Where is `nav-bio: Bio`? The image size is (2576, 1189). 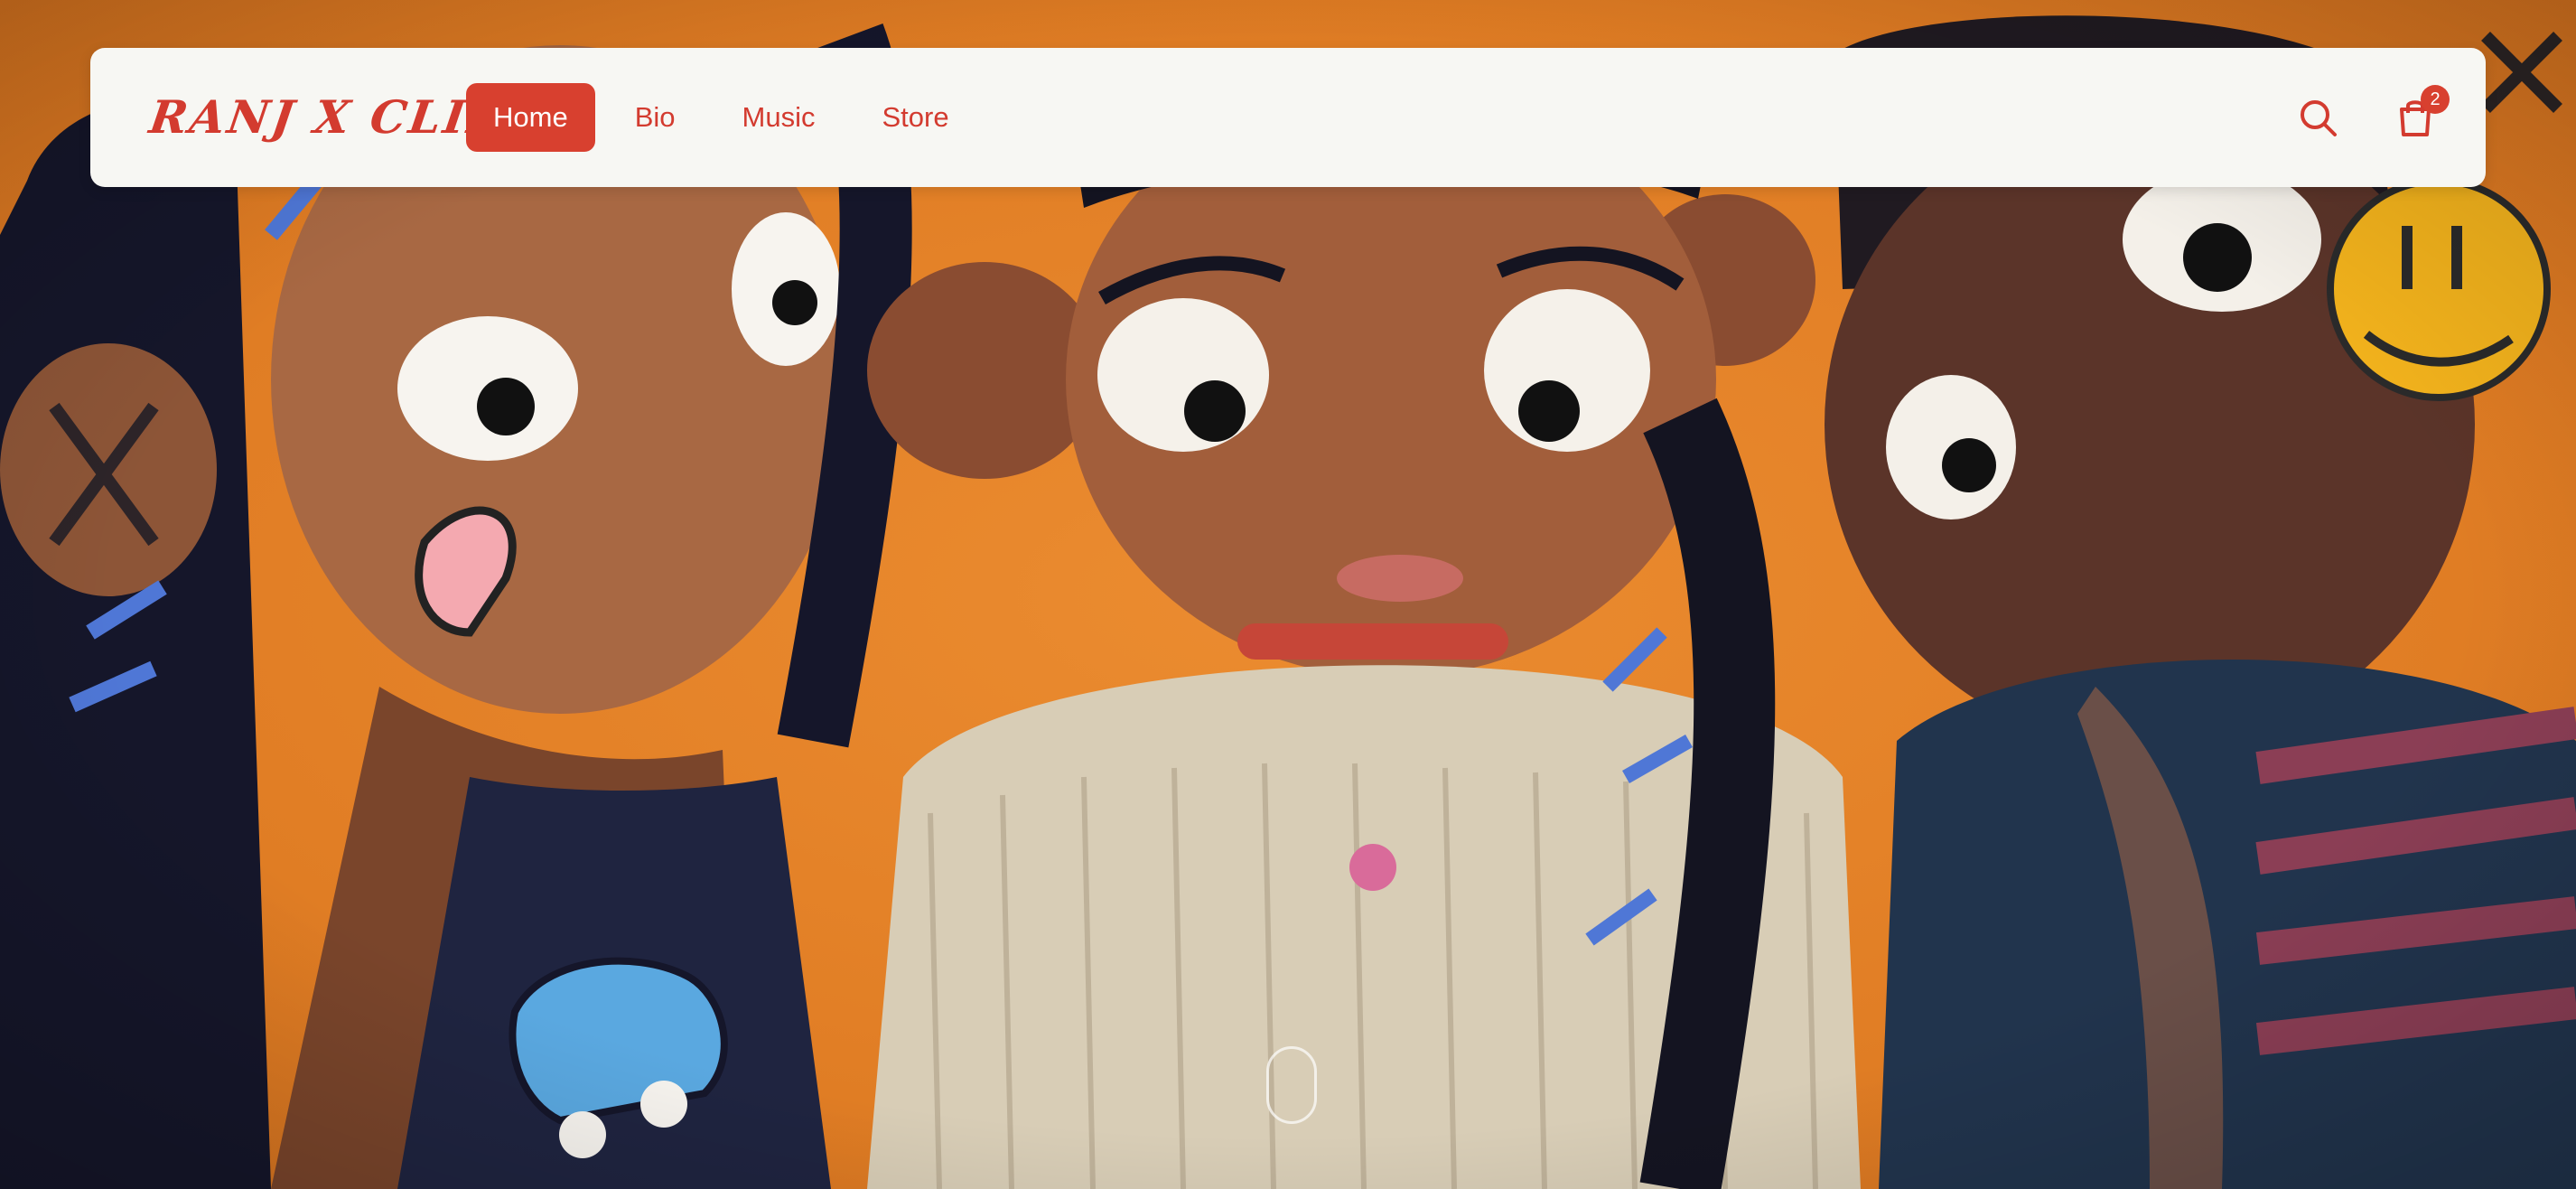 nav-bio: Bio is located at coordinates (655, 117).